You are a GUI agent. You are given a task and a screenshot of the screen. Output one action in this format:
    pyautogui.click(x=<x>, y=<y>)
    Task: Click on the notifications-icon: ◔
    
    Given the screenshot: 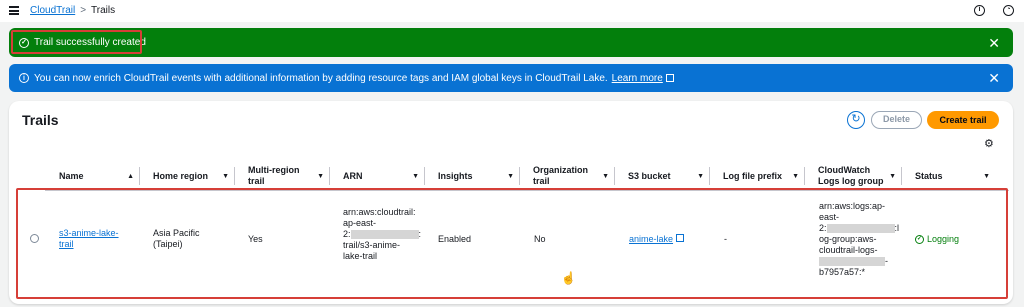 What is the action you would take?
    pyautogui.click(x=1008, y=10)
    